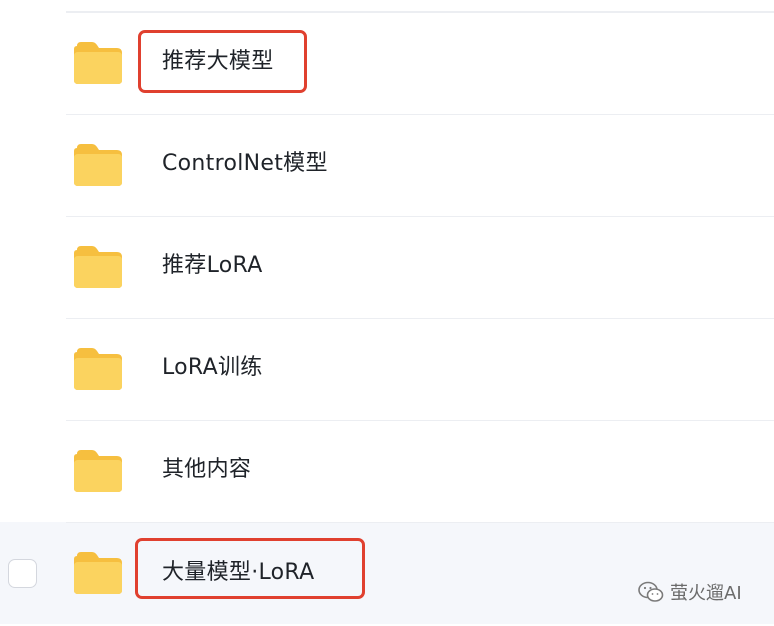  I want to click on wechat-icon, so click(651, 591).